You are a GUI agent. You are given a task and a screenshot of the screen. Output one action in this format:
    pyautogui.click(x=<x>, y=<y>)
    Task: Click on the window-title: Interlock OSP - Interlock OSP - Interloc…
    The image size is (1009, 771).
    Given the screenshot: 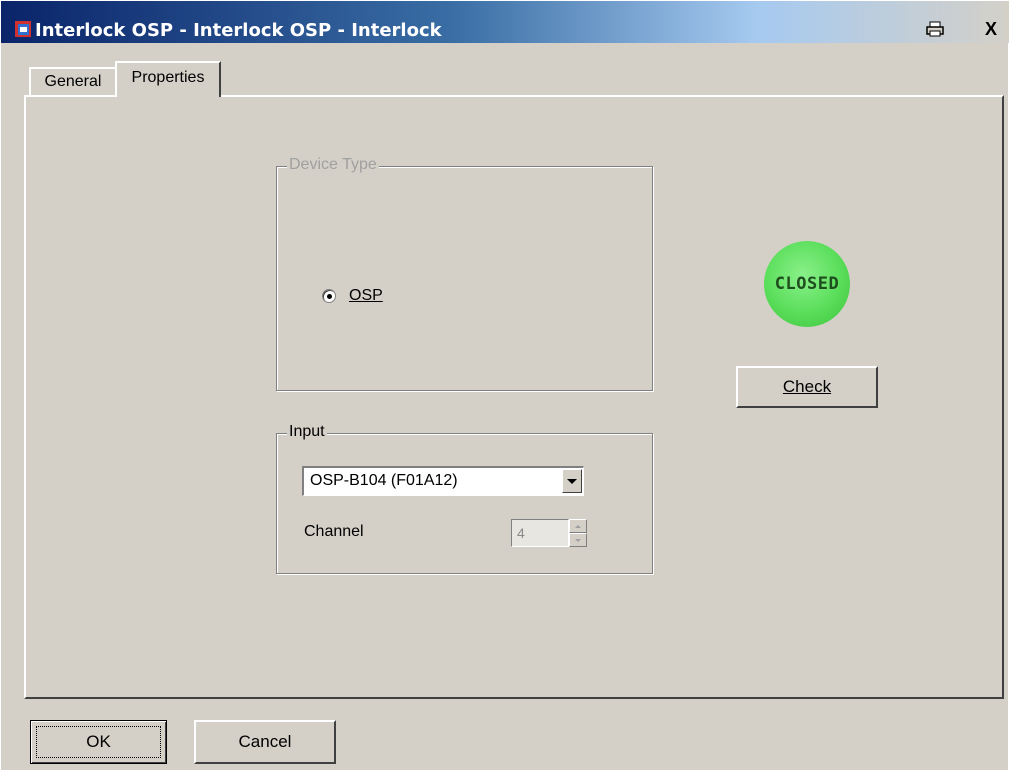 What is the action you would take?
    pyautogui.click(x=238, y=30)
    